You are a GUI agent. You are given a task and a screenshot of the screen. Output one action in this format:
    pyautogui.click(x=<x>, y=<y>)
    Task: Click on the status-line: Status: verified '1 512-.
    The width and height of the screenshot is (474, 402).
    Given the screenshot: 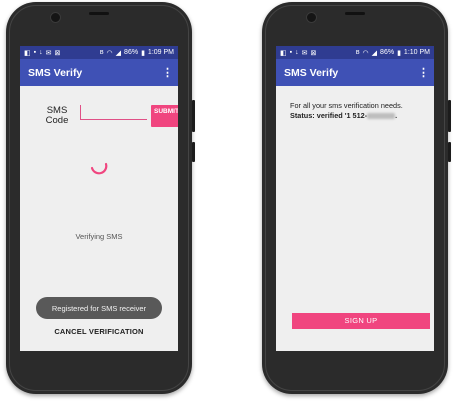 What is the action you would take?
    pyautogui.click(x=346, y=116)
    